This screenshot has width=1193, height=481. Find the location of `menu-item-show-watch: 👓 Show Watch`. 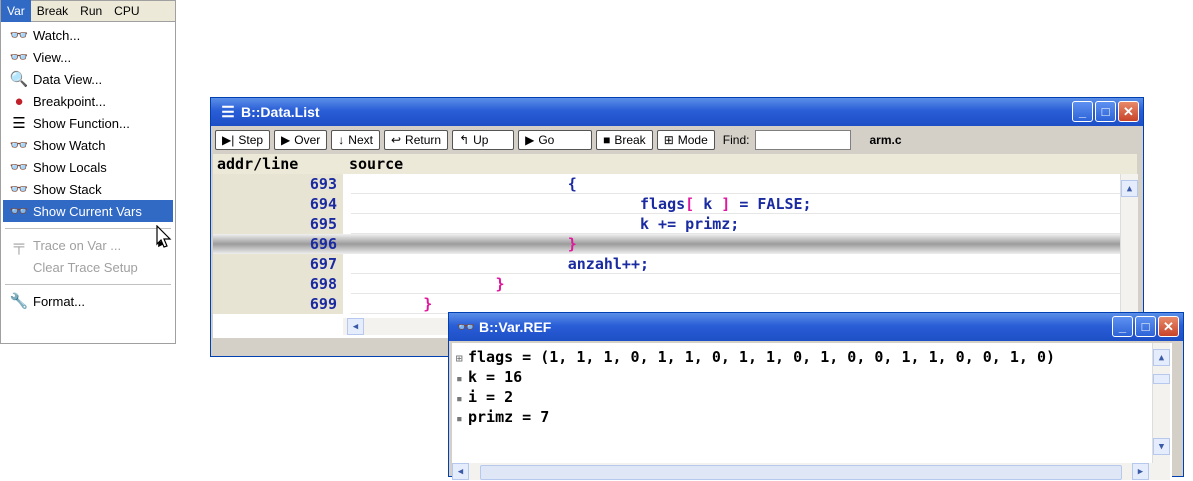

menu-item-show-watch: 👓 Show Watch is located at coordinates (88, 145).